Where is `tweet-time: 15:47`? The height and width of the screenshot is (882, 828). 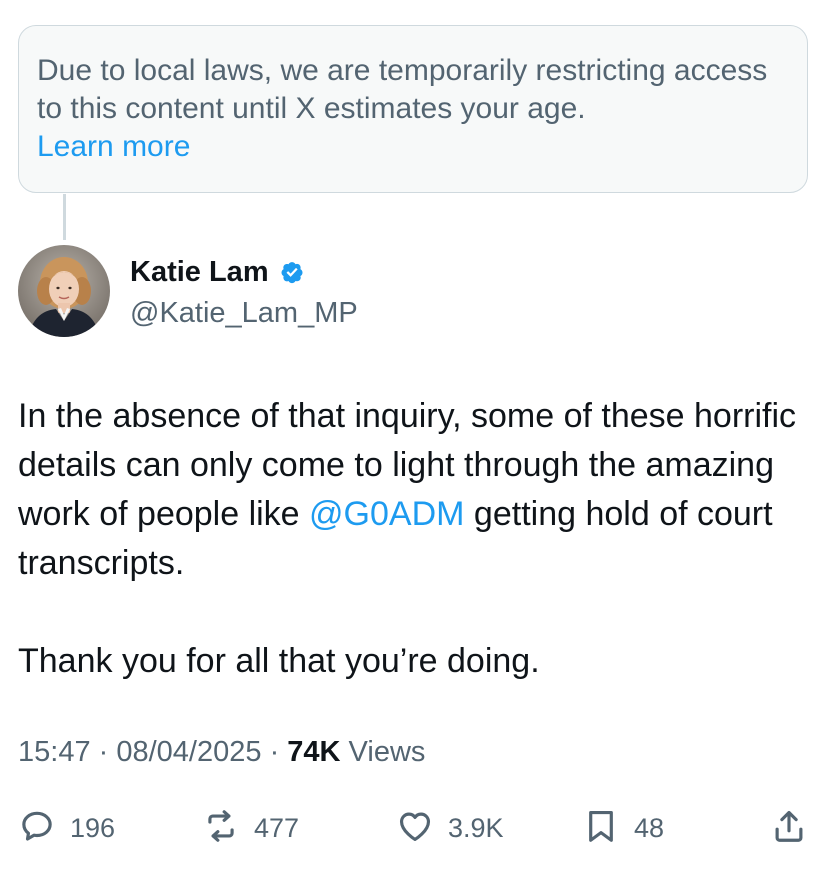
tweet-time: 15:47 is located at coordinates (54, 752).